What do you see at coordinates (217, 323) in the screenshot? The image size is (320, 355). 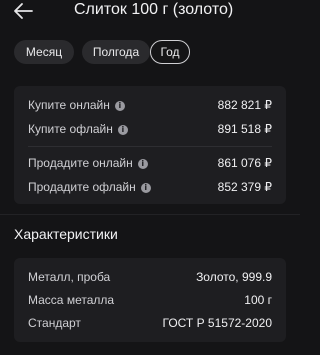 I see `spec-value: ГОСТ Р 51572-2020` at bounding box center [217, 323].